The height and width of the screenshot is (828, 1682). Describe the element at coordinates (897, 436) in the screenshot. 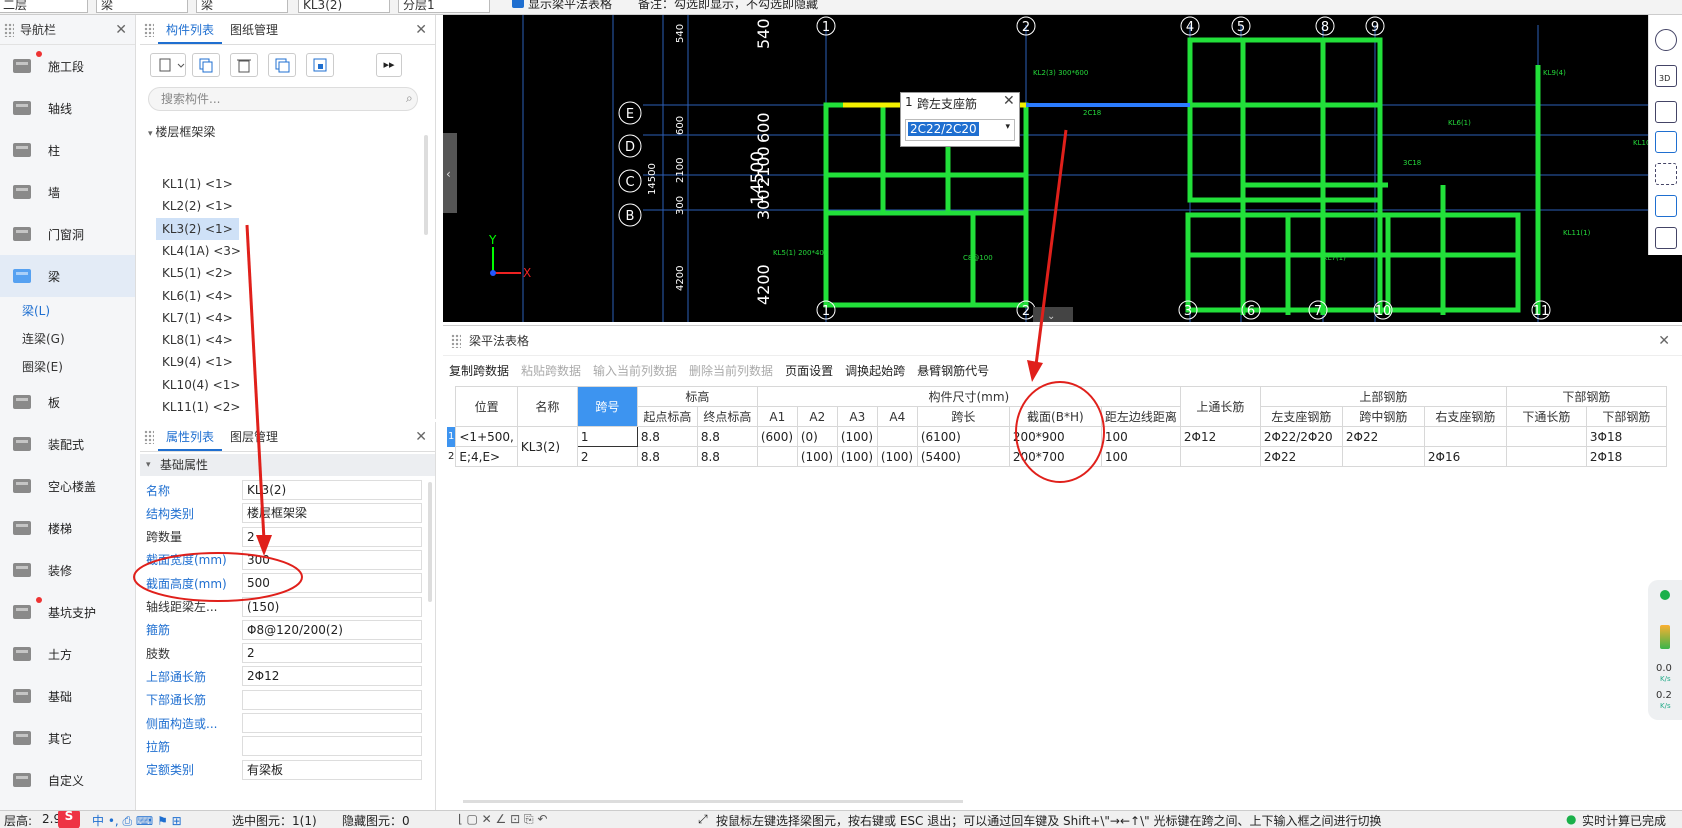

I see `cell-a4` at that location.